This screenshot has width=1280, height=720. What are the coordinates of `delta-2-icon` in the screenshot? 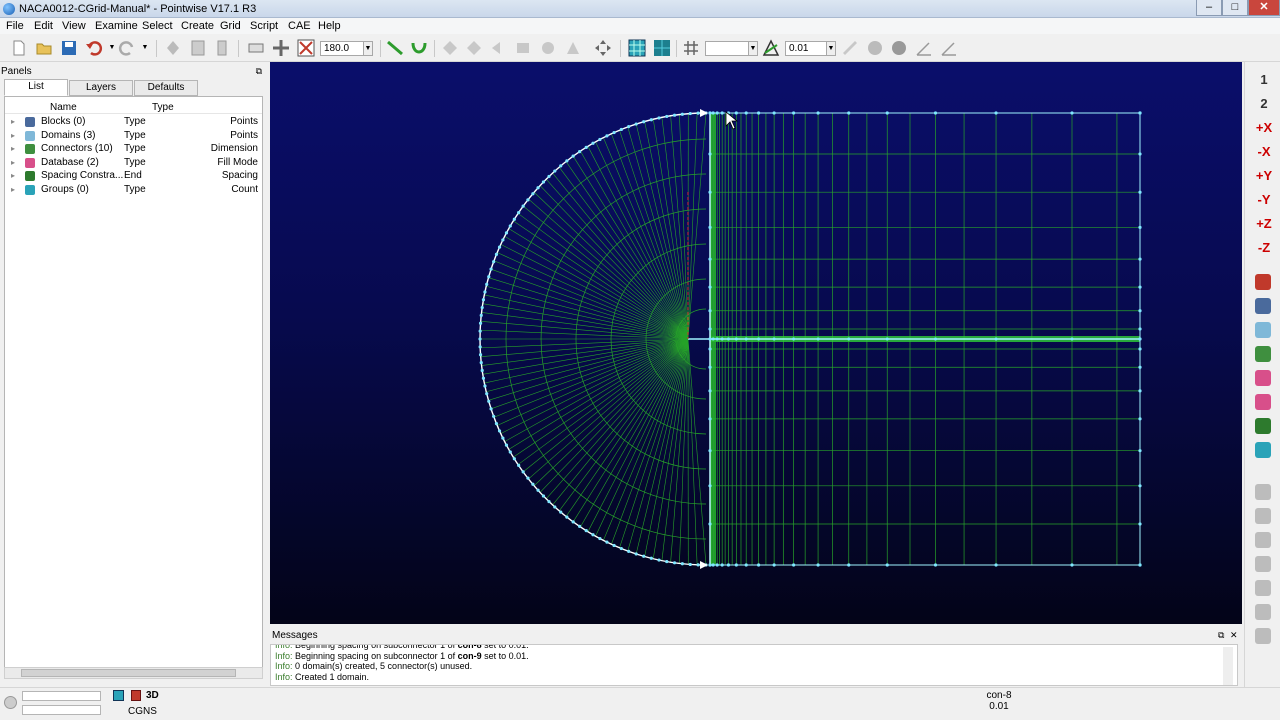 It's located at (899, 48).